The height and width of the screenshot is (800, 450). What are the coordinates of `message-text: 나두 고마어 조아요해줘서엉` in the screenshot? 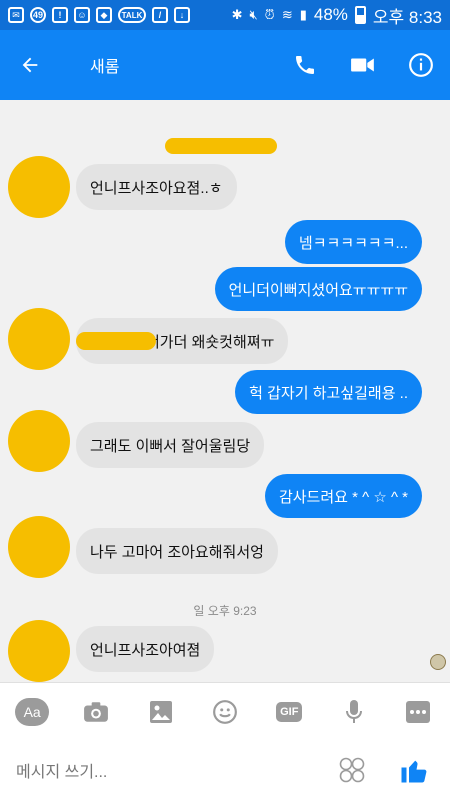 It's located at (177, 552).